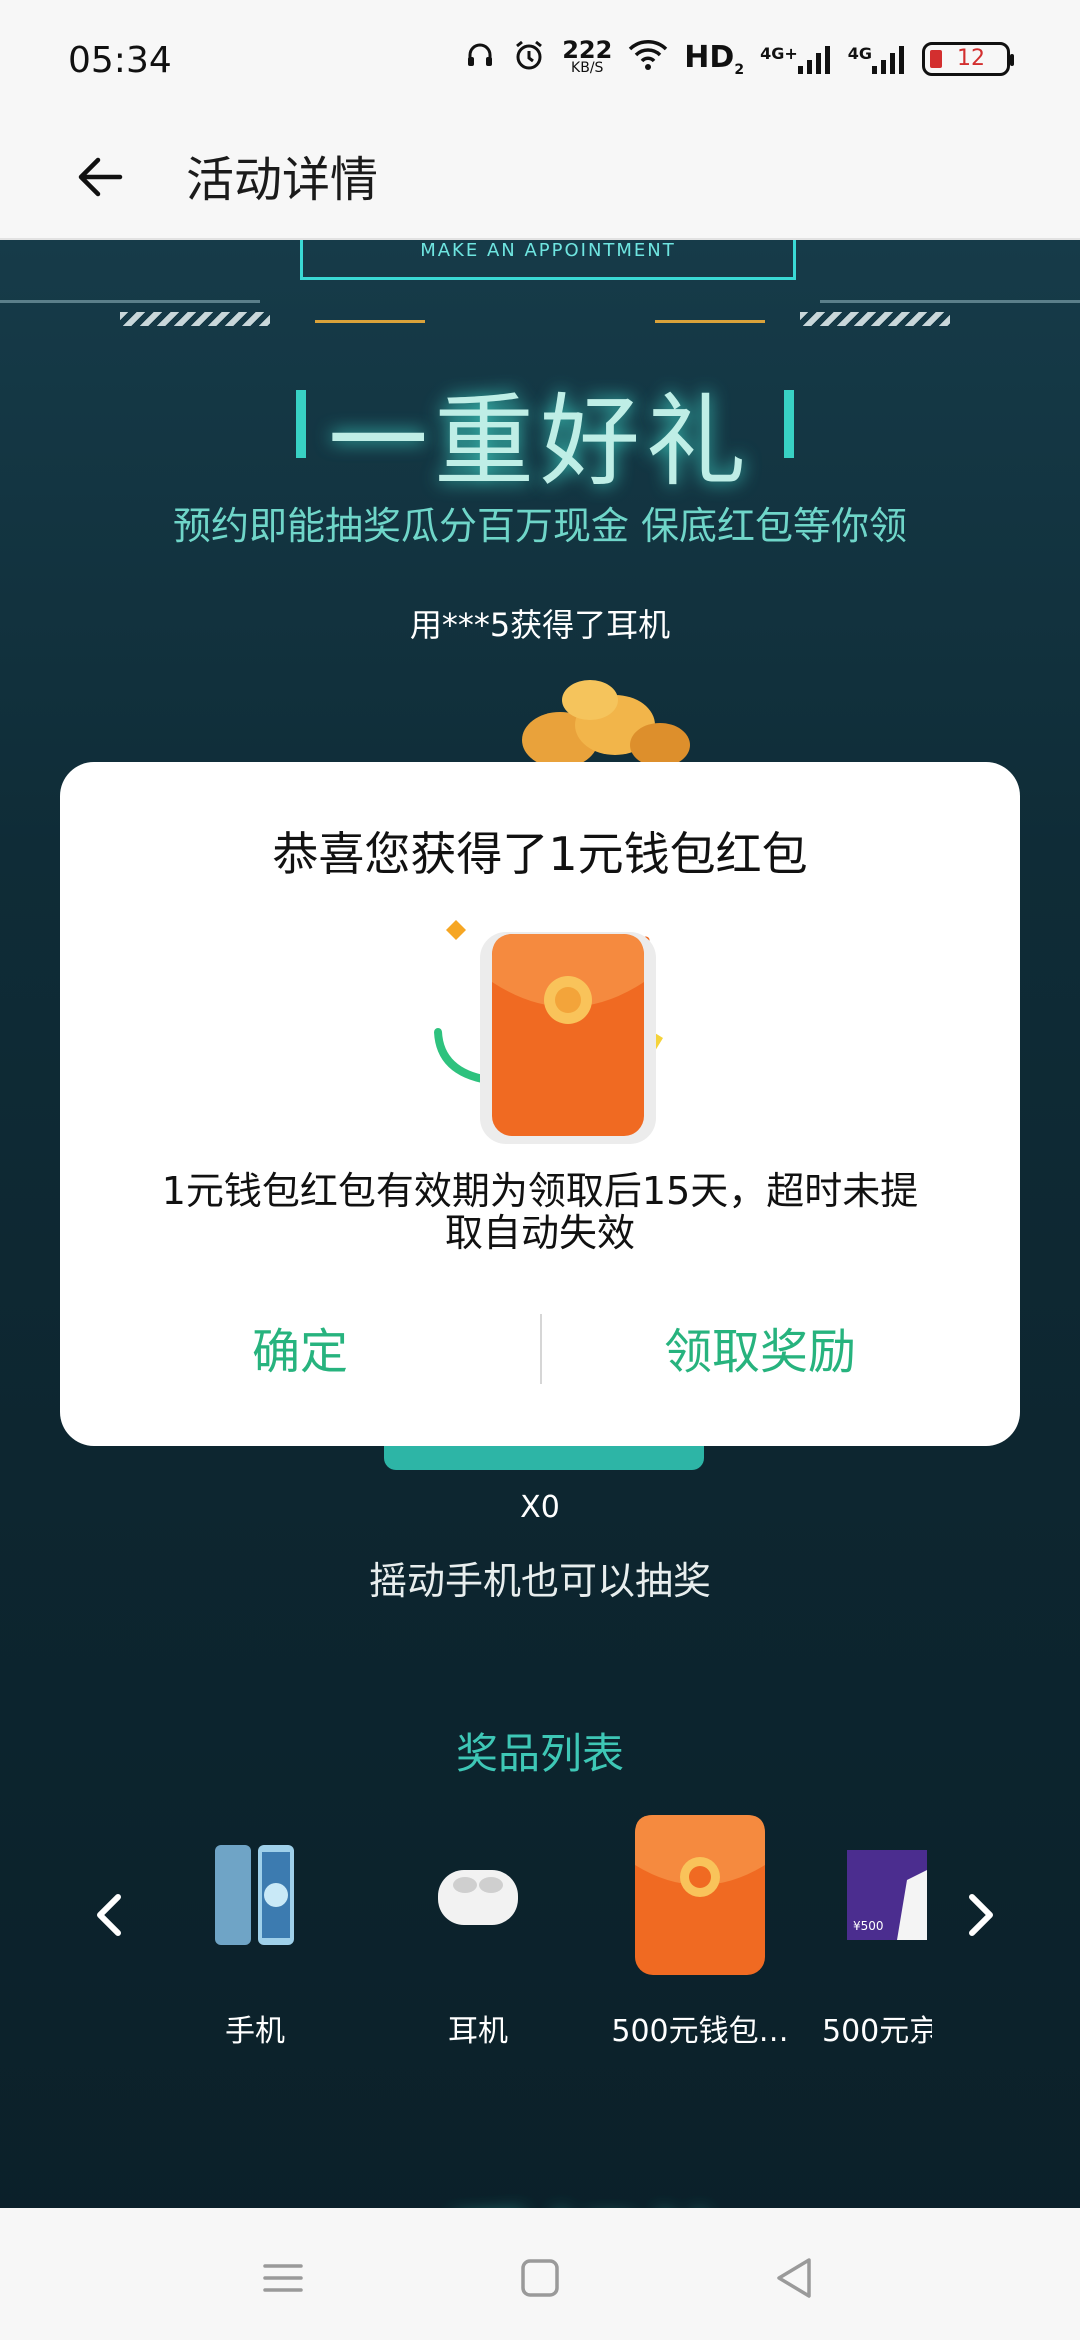 This screenshot has height=2340, width=1080. I want to click on confirm-button: 确定, so click(300, 1347).